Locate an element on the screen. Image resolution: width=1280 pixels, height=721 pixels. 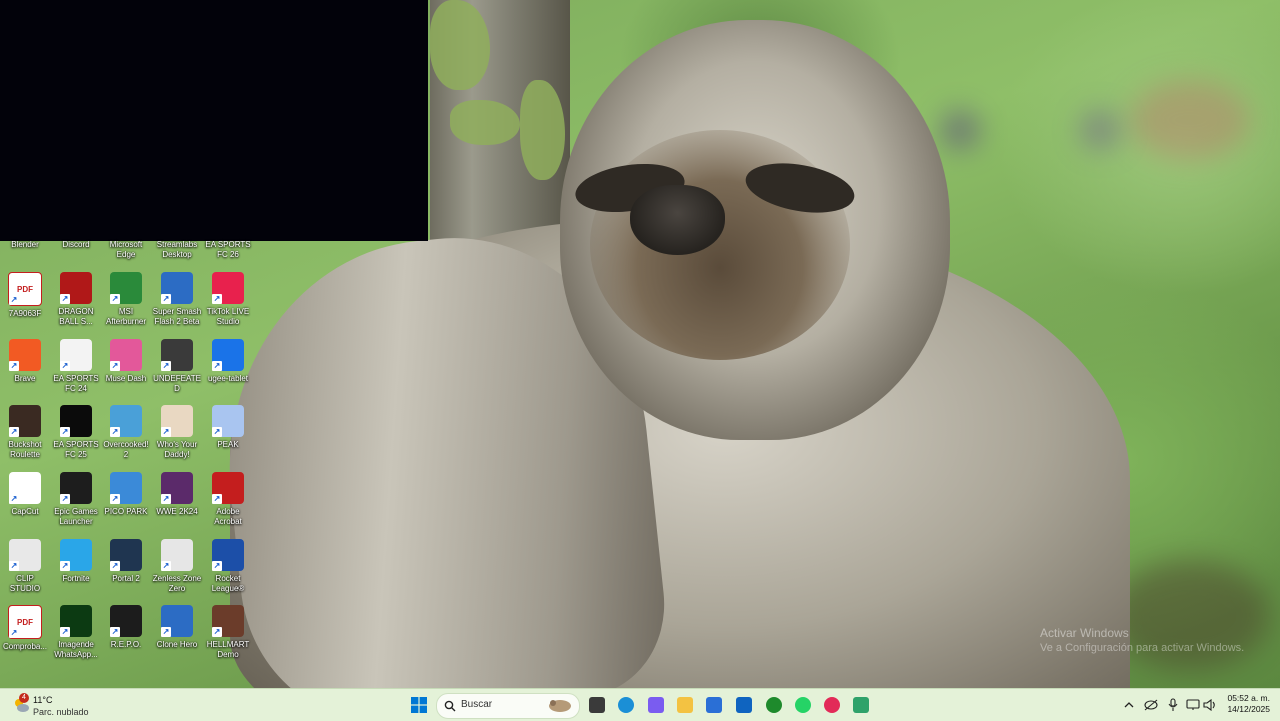
desktop-shortcut: ↗ Brave is located at coordinates (25, 369).